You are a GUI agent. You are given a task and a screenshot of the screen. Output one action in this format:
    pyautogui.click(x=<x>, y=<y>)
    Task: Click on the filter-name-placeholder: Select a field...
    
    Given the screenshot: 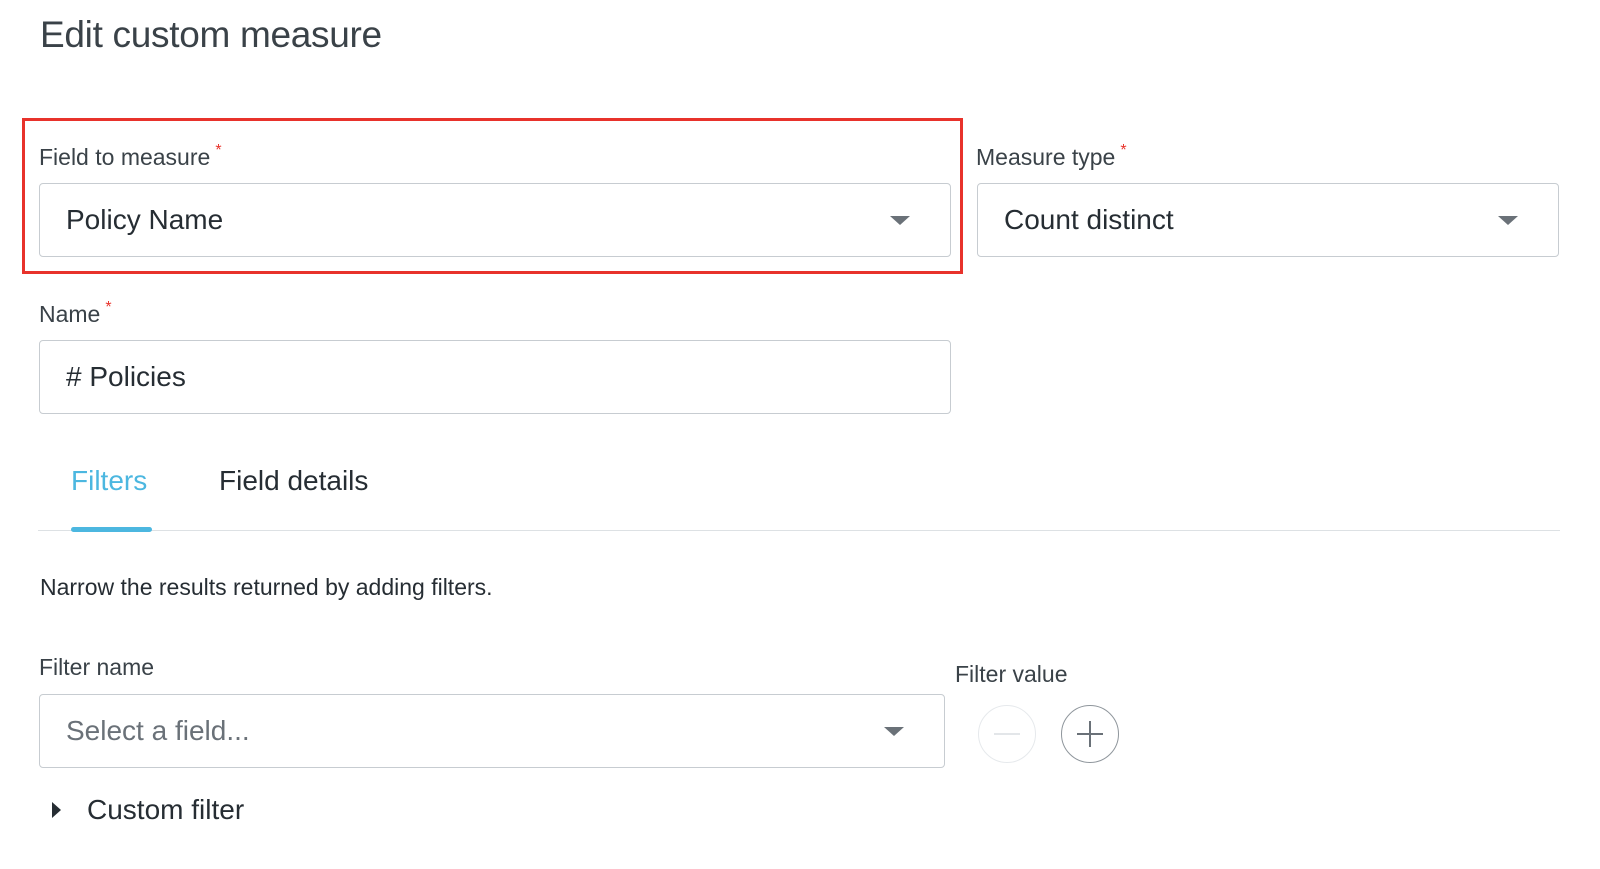 What is the action you would take?
    pyautogui.click(x=158, y=730)
    